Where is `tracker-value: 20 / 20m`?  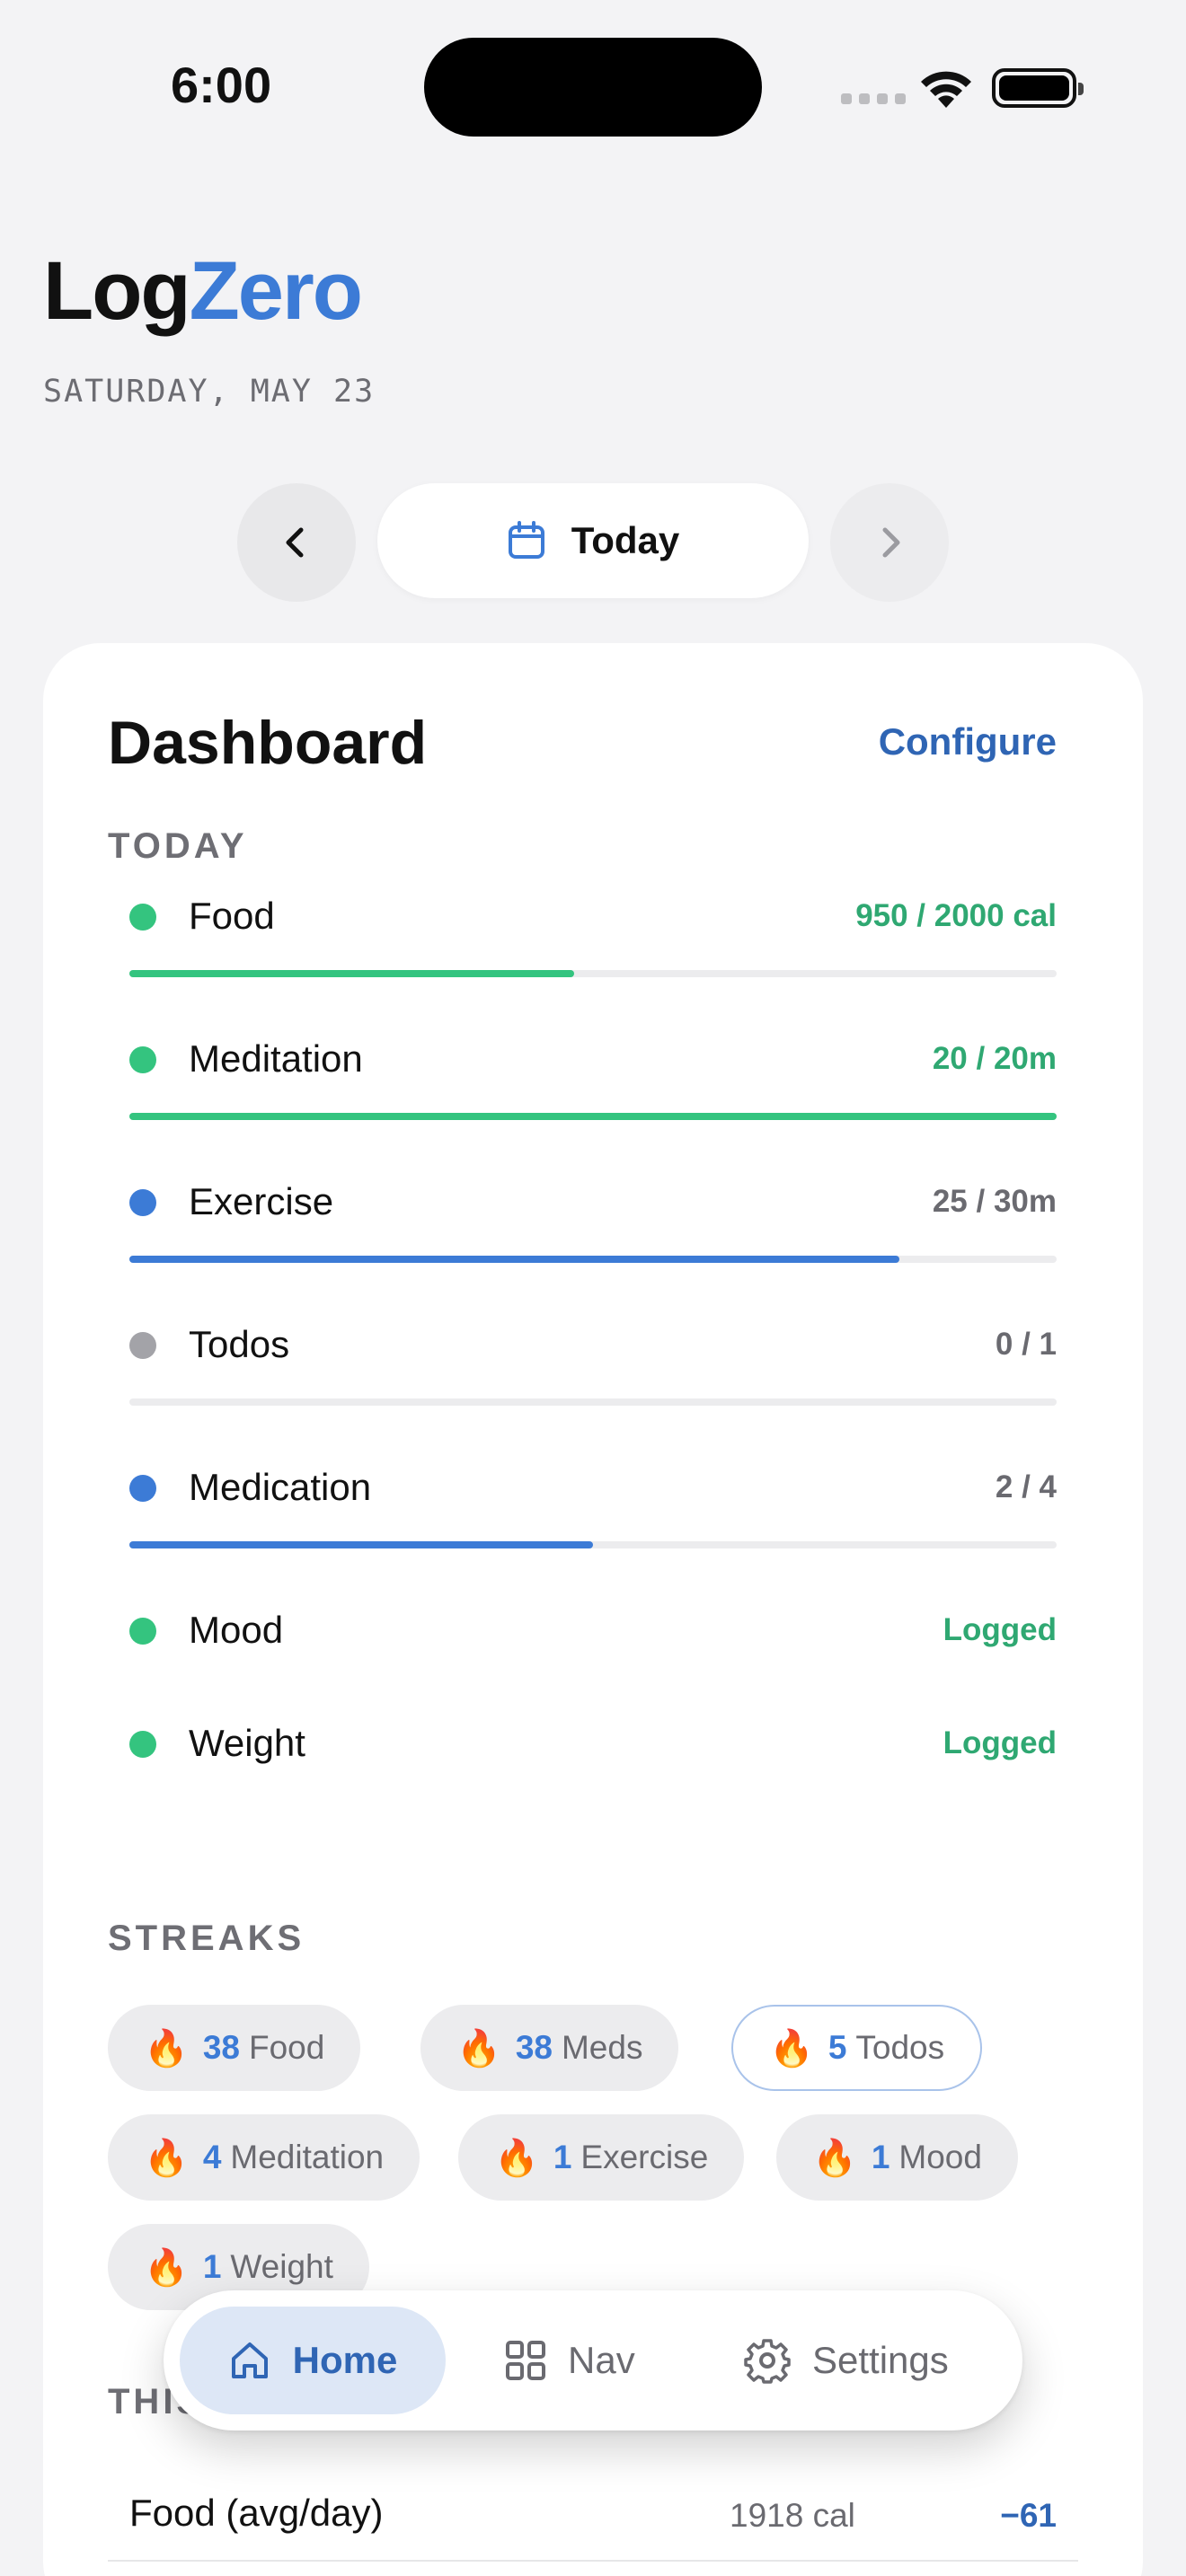
tracker-value: 20 / 20m is located at coordinates (994, 1058).